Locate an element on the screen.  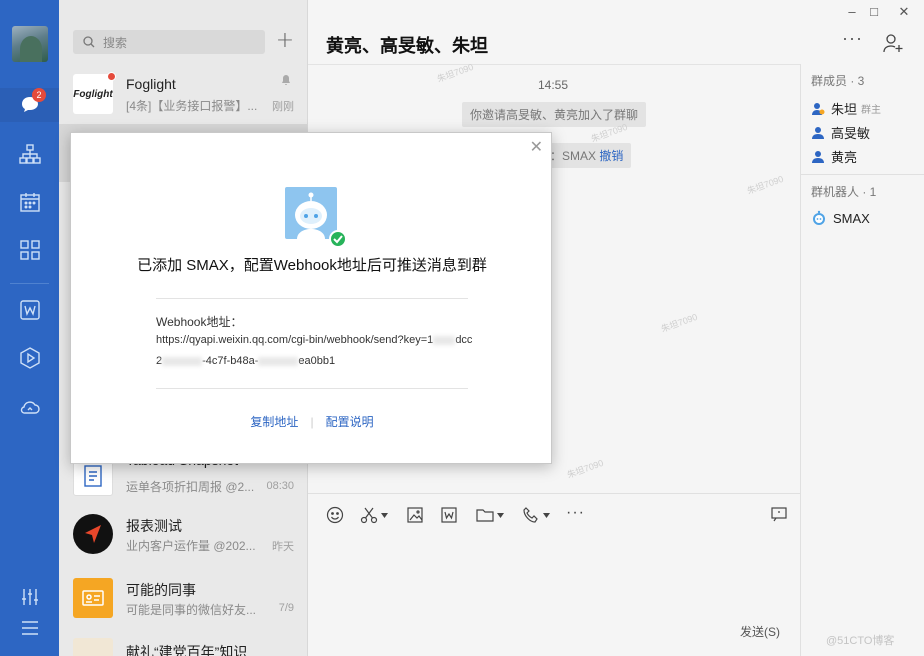
webhook-label: Webhook地址： is located at coordinates (199, 322).